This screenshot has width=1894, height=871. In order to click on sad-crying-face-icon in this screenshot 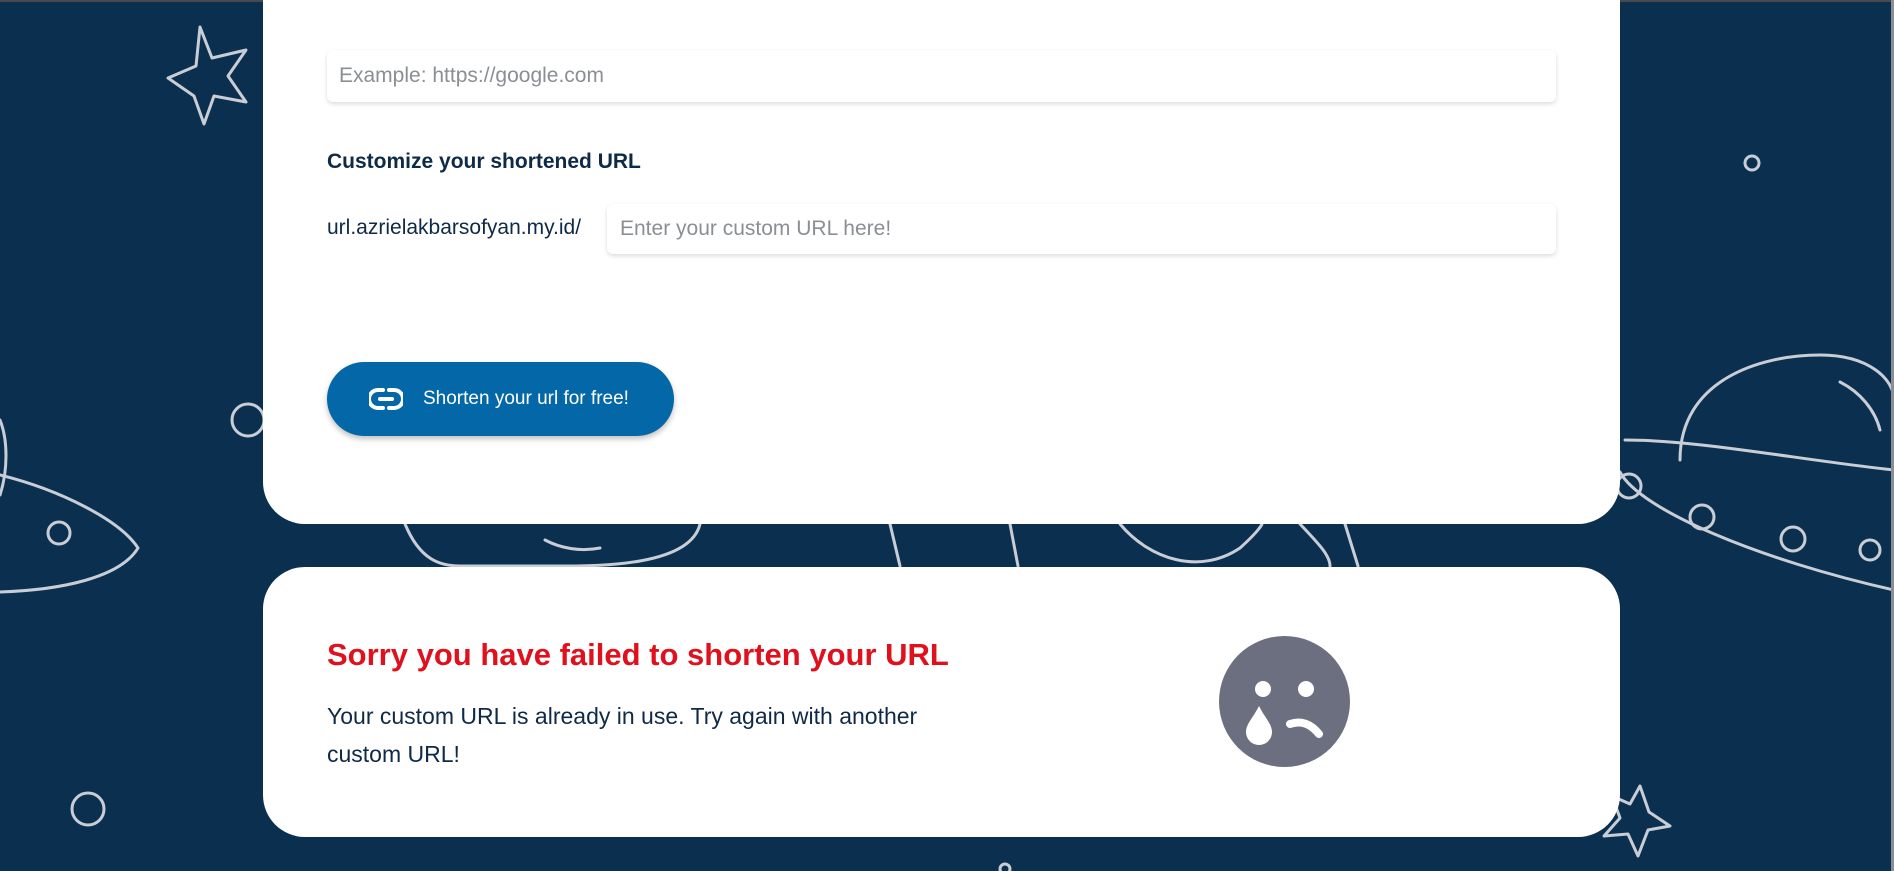, I will do `click(1284, 701)`.